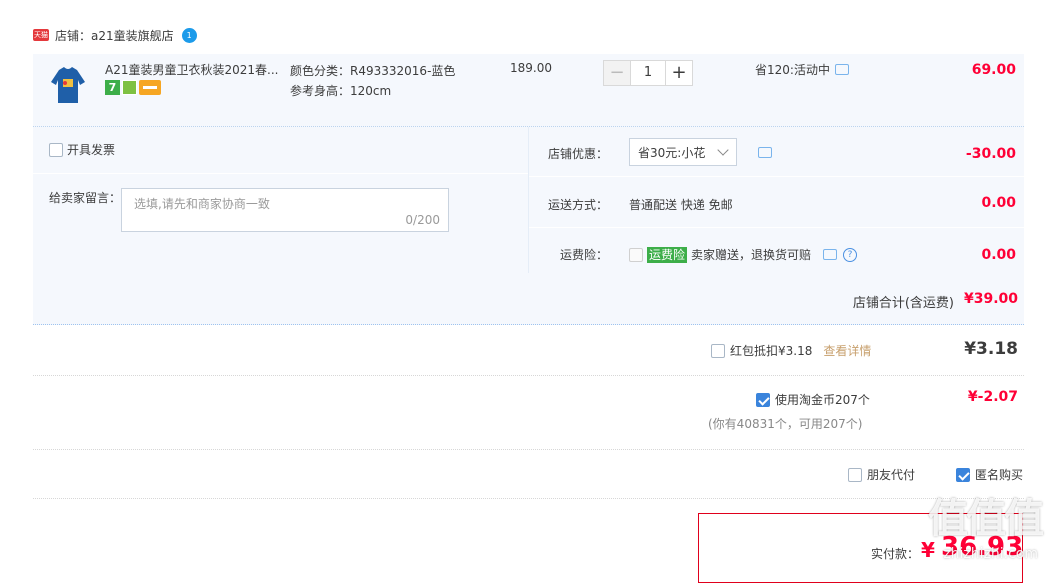 Image resolution: width=1048 pixels, height=583 pixels. I want to click on shipping-label: 运送方式：, so click(577, 205).